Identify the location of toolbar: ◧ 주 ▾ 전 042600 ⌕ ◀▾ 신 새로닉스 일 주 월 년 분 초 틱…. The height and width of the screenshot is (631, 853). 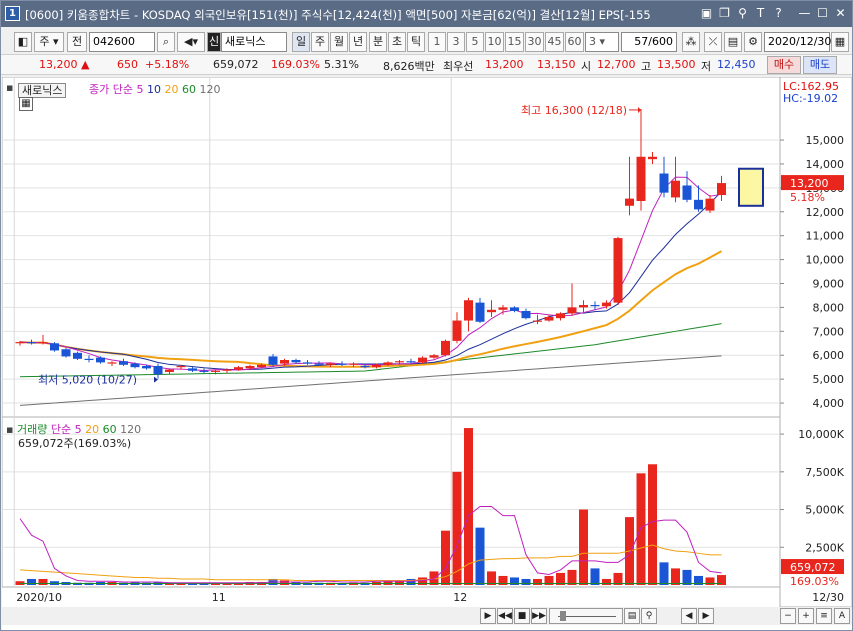
(426, 42).